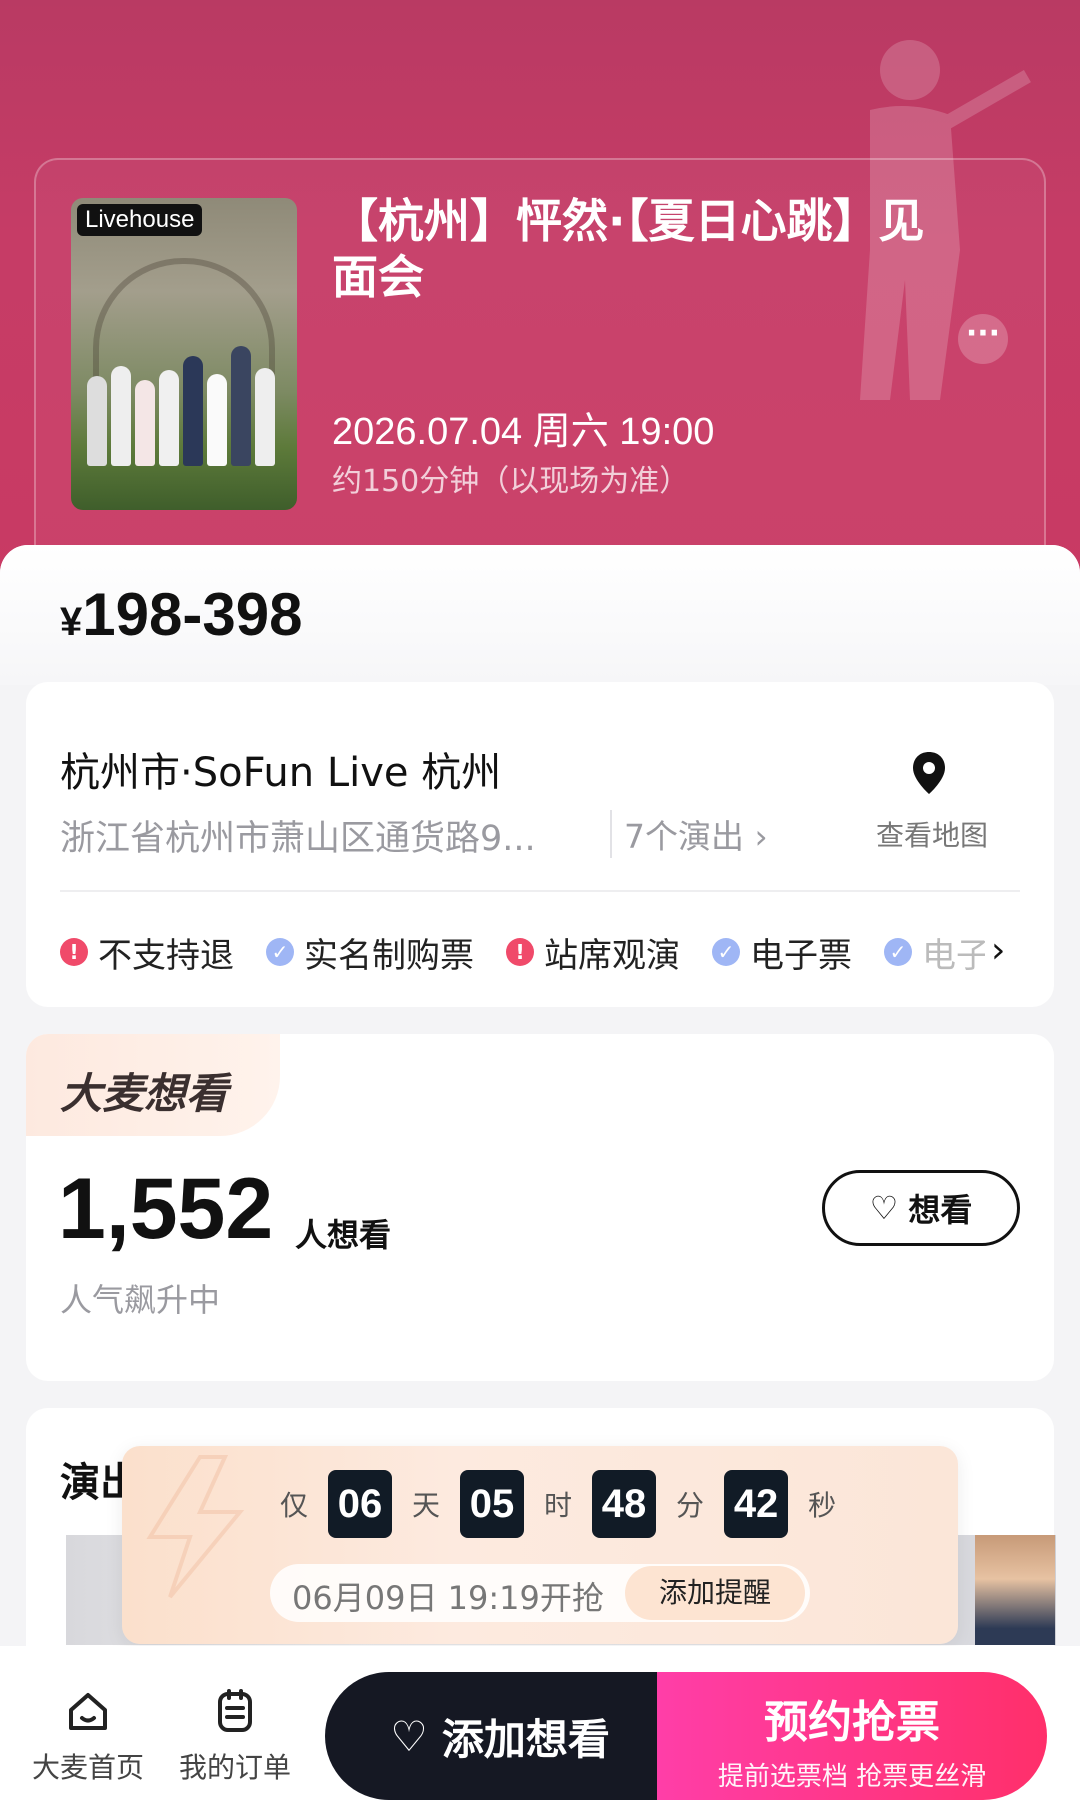  Describe the element at coordinates (192, 614) in the screenshot. I see `price-value: 198-398` at that location.